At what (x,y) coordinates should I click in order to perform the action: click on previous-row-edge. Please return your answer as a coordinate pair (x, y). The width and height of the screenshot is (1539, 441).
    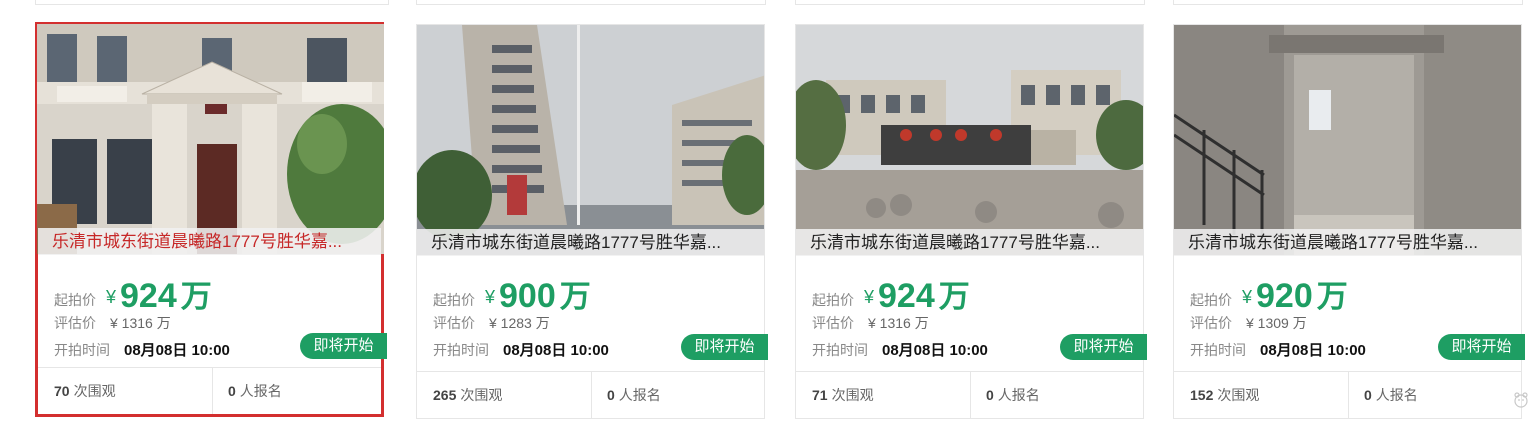
    Looking at the image, I should click on (769, 3).